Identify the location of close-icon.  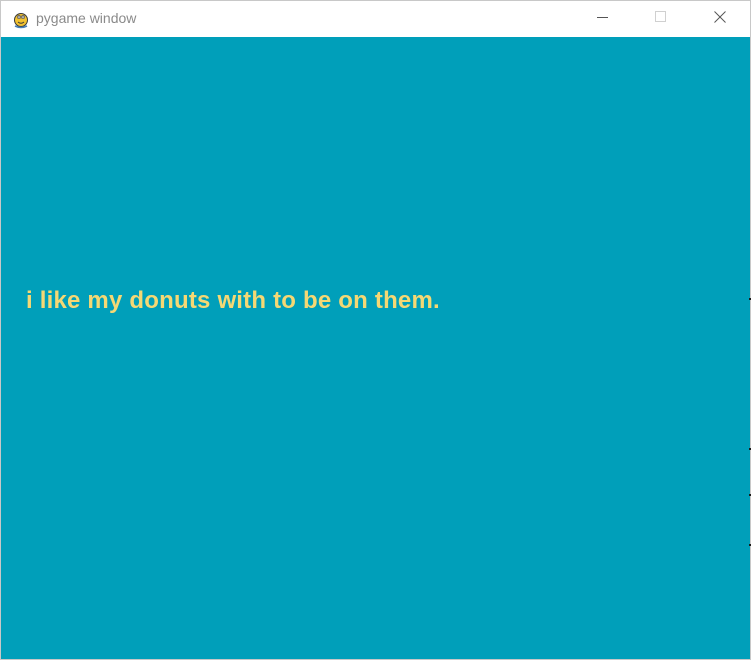
(720, 19).